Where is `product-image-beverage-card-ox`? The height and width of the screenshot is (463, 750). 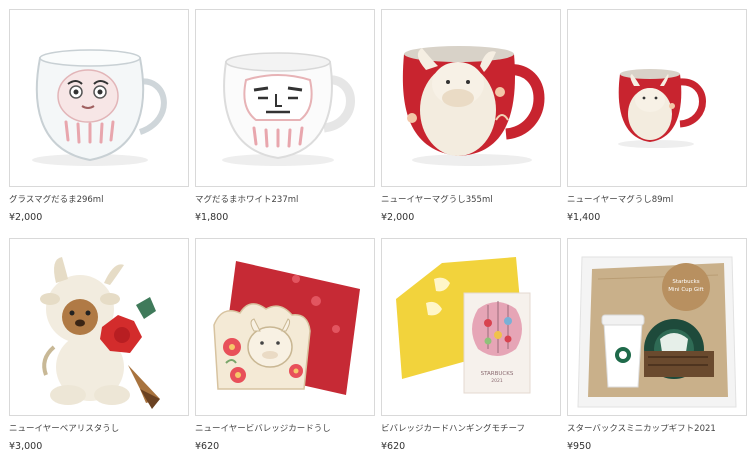 product-image-beverage-card-ox is located at coordinates (285, 327).